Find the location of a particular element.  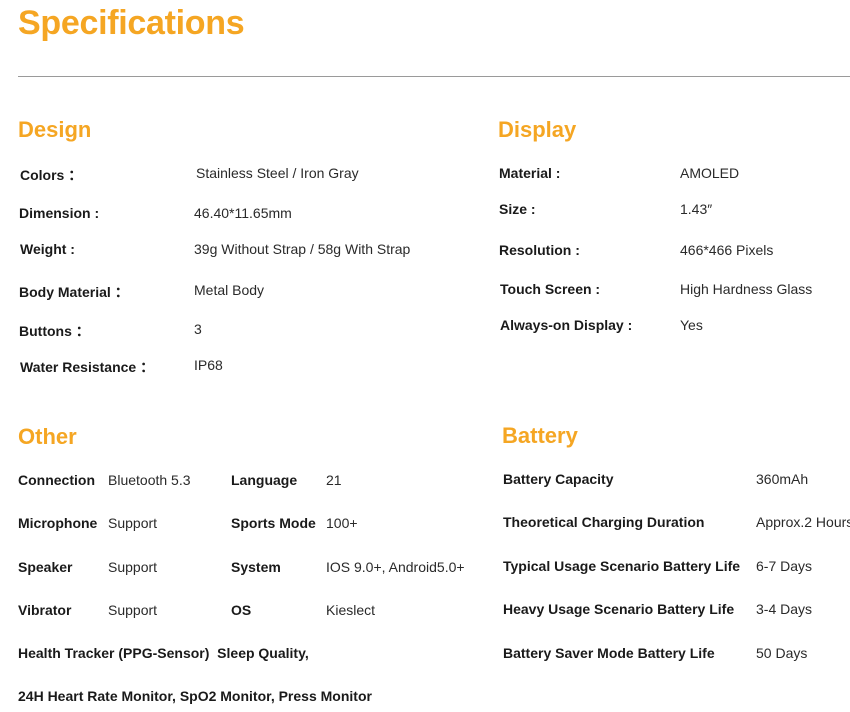

spec-label: Material : is located at coordinates (530, 173).